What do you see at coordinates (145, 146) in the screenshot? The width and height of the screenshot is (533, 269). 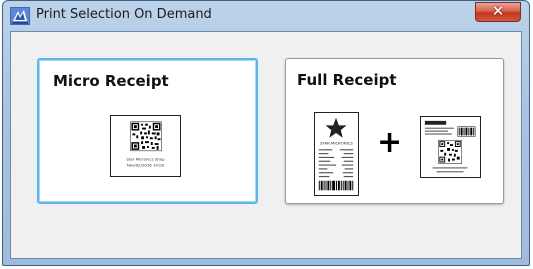 I see `micro-receipt-image: Star Micronics Shop Nov/02/2016 14:00` at bounding box center [145, 146].